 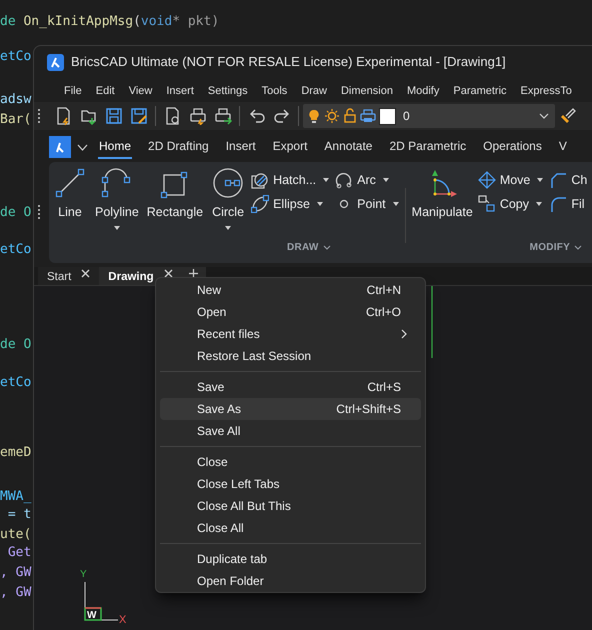 I want to click on code-token: Get, so click(x=19, y=552).